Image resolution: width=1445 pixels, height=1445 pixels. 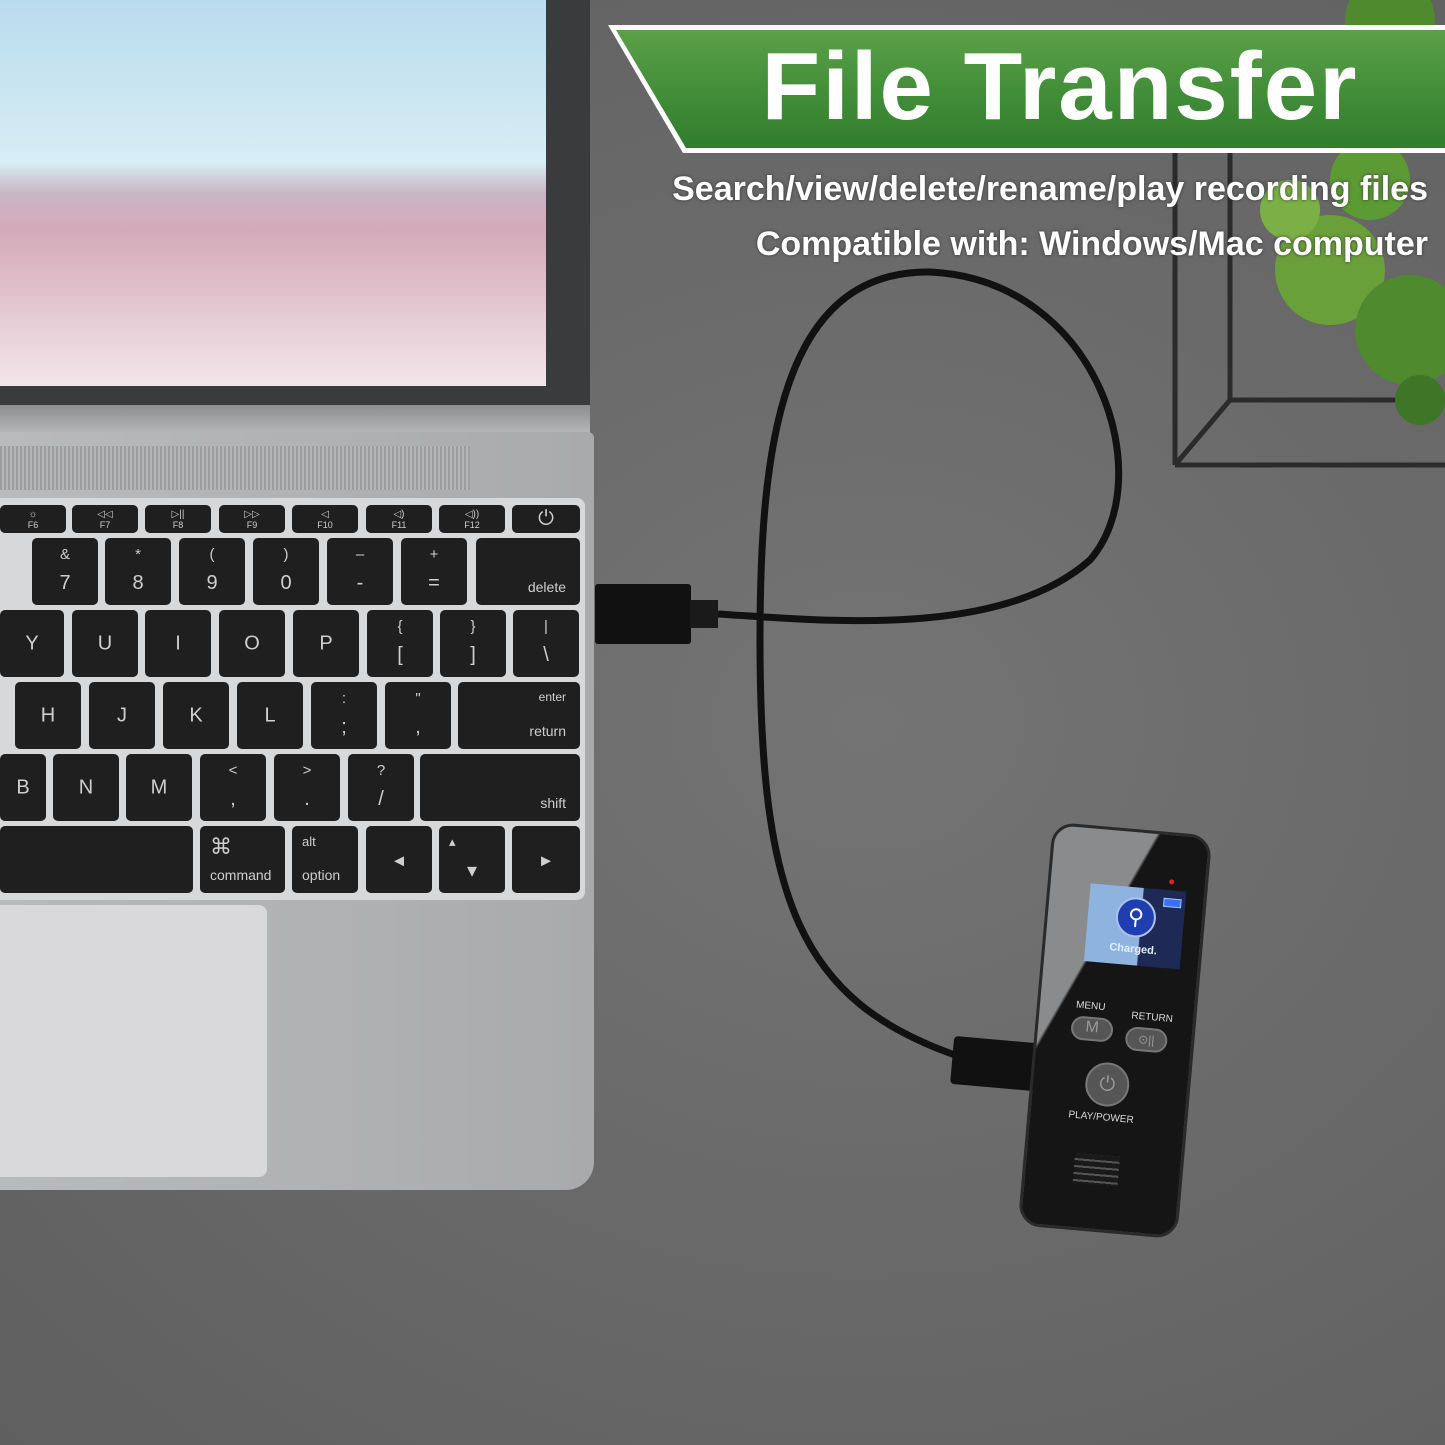 What do you see at coordinates (473, 626) in the screenshot?
I see `key-label: }` at bounding box center [473, 626].